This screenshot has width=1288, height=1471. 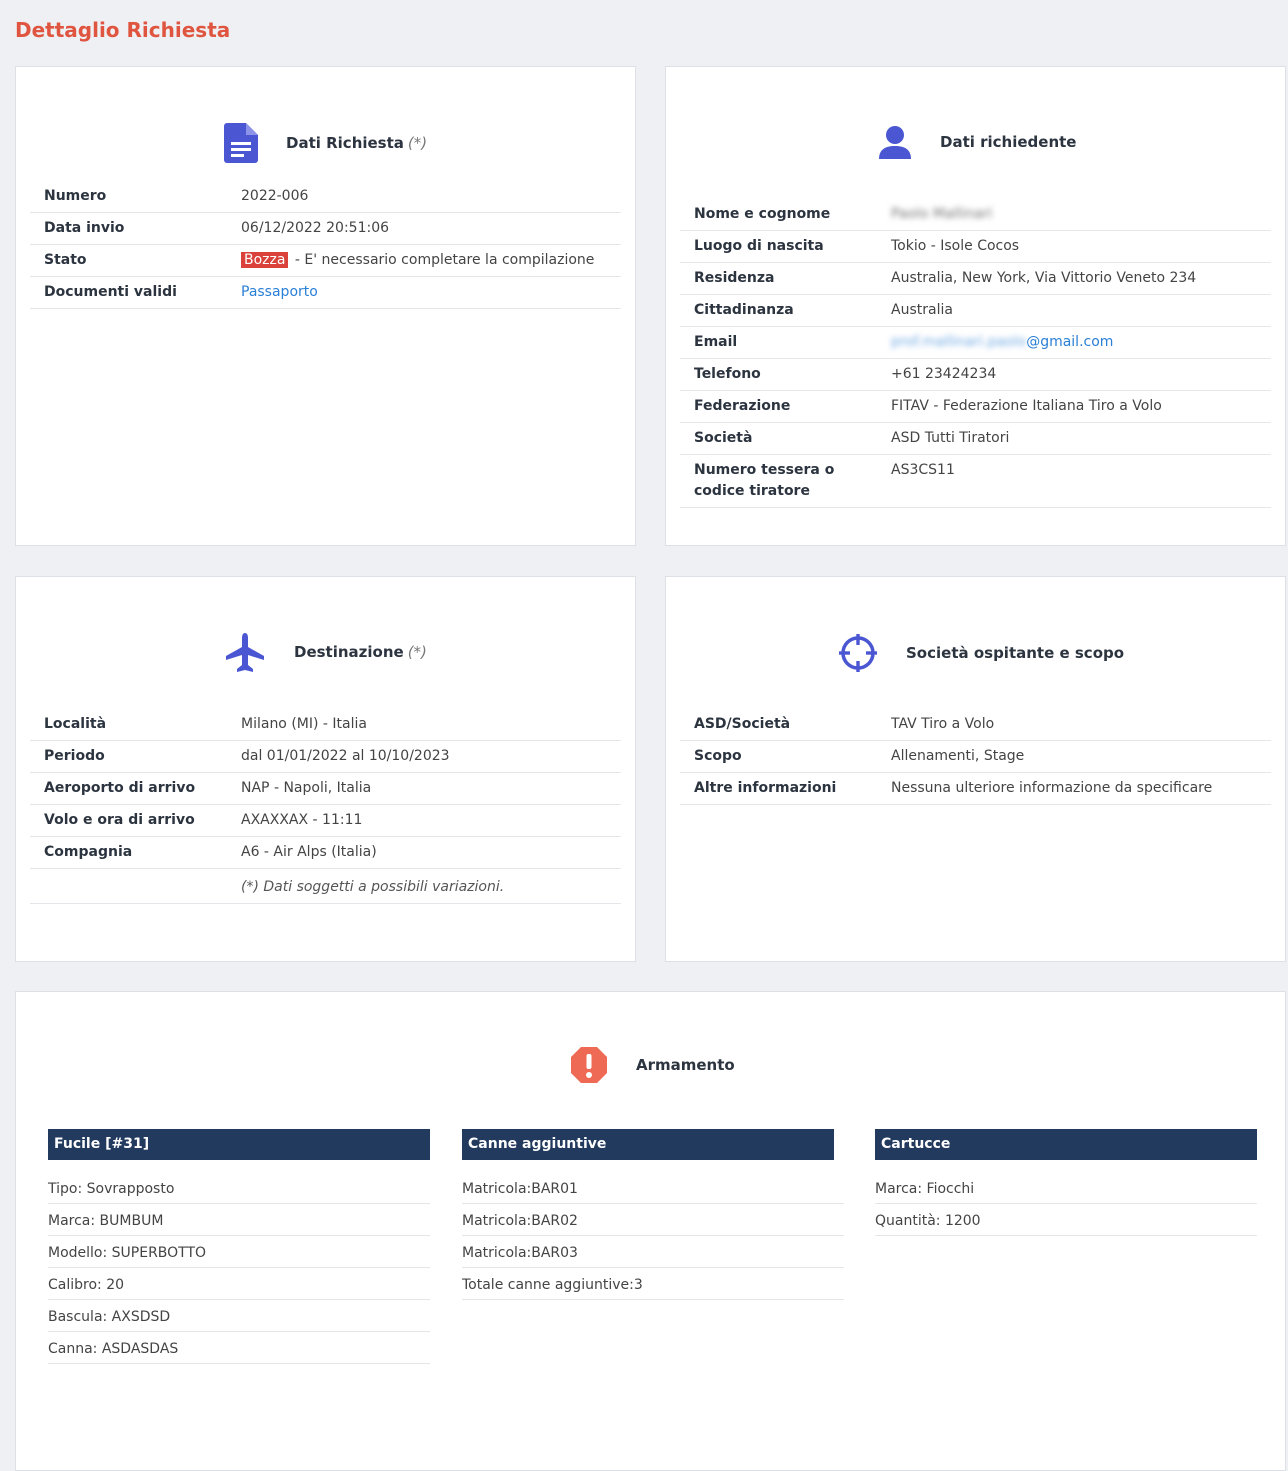 I want to click on alert-icon, so click(x=589, y=1065).